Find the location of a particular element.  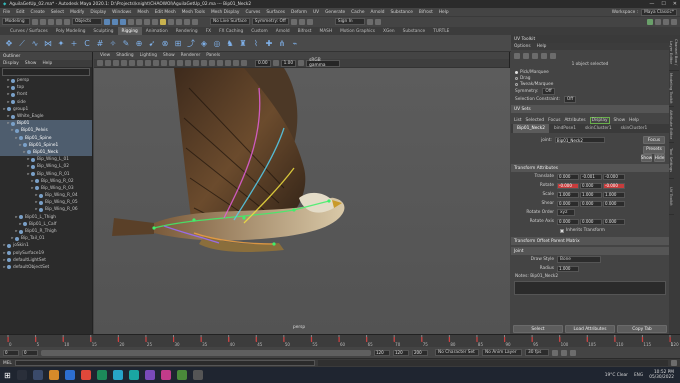

clock: 10:52 PM 05/30/2022 is located at coordinates (661, 375).